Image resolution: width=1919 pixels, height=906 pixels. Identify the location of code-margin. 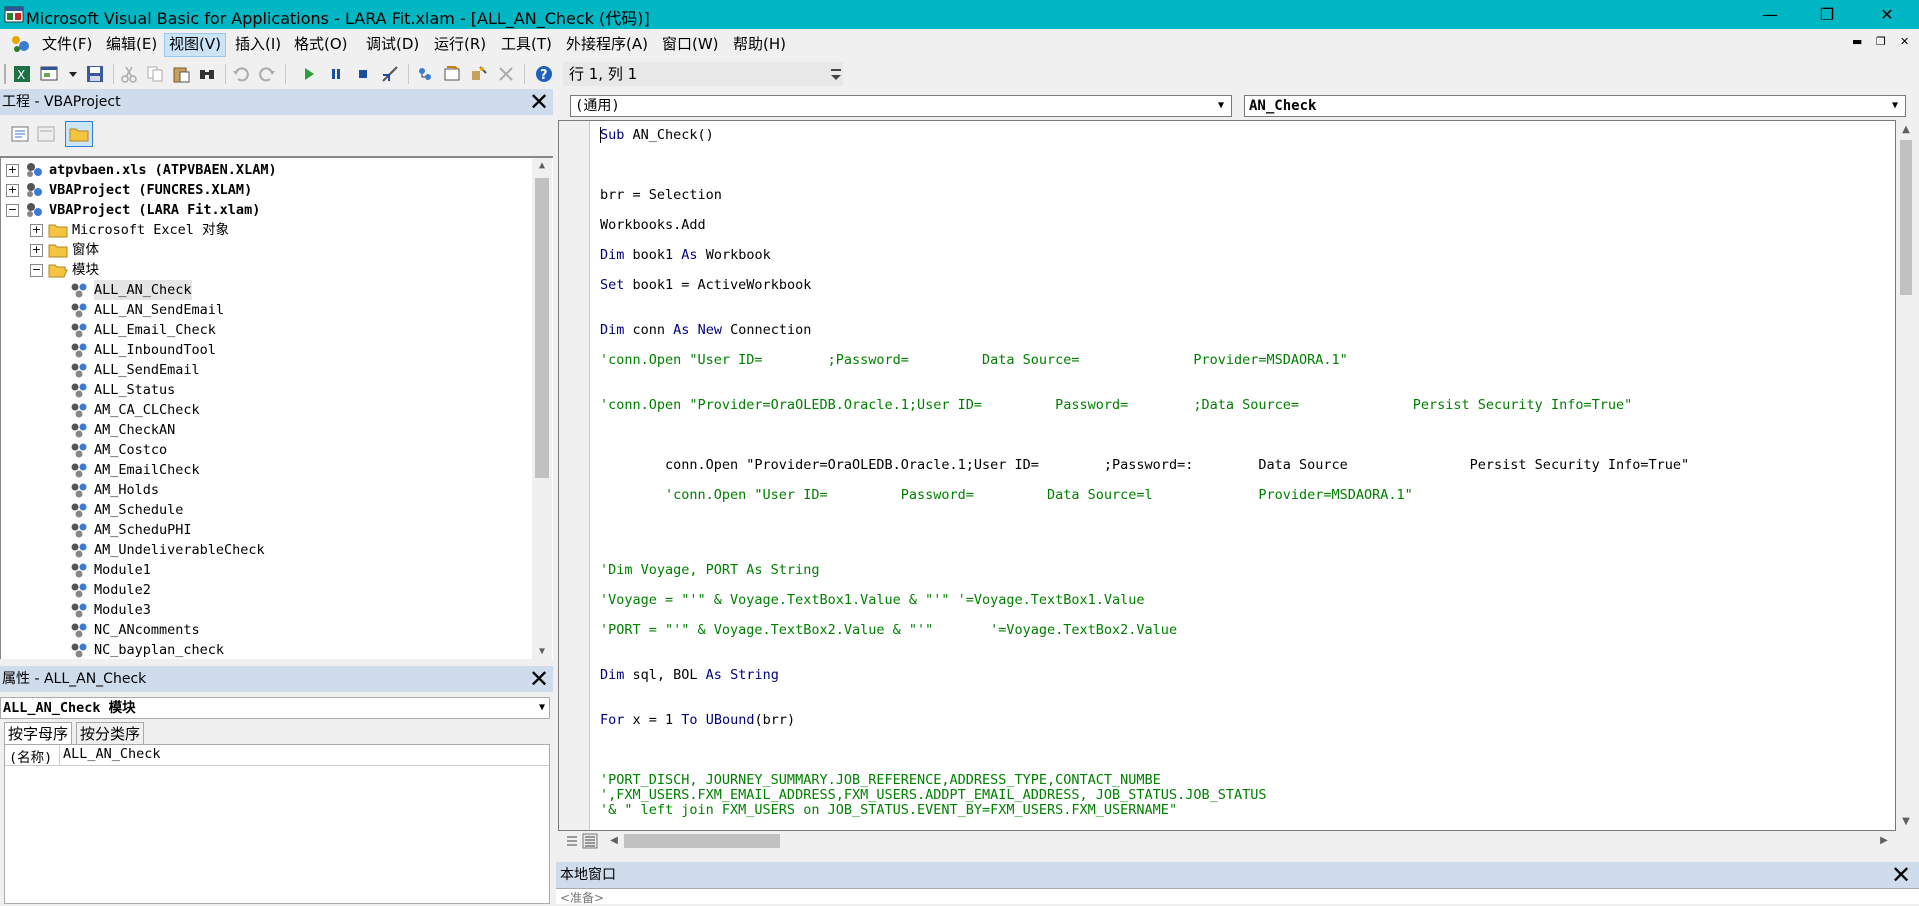
(574, 475).